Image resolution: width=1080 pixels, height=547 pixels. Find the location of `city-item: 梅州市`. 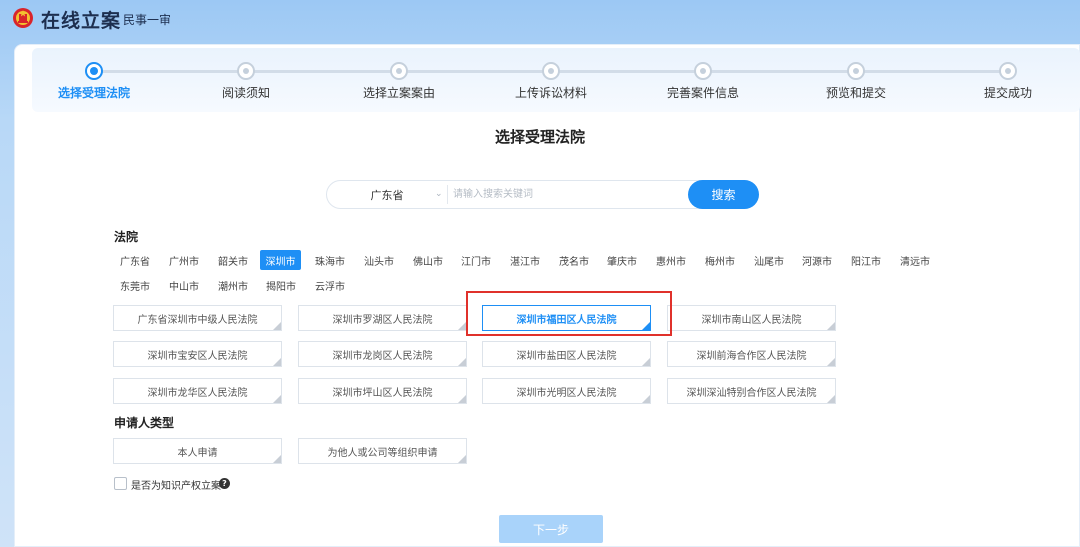

city-item: 梅州市 is located at coordinates (720, 260).